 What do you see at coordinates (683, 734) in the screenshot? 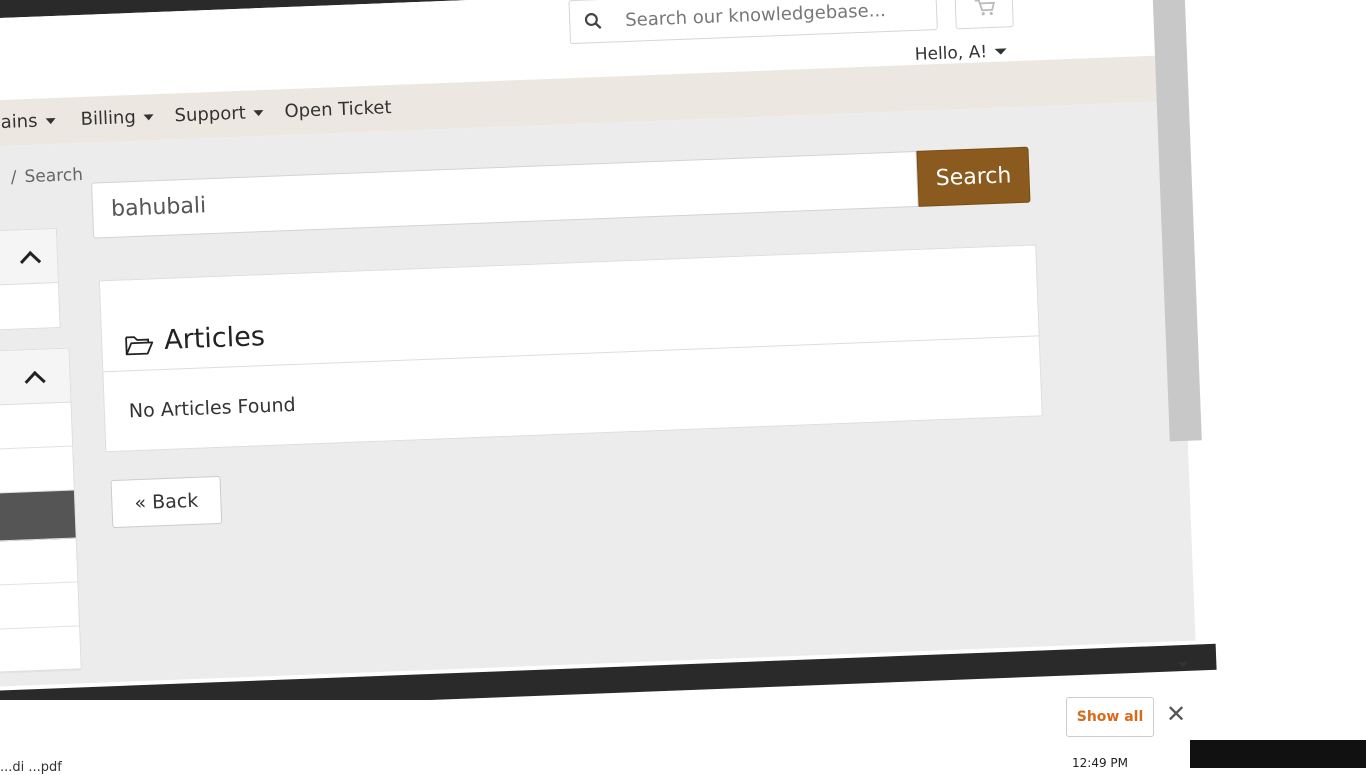
I see `downloads-bar` at bounding box center [683, 734].